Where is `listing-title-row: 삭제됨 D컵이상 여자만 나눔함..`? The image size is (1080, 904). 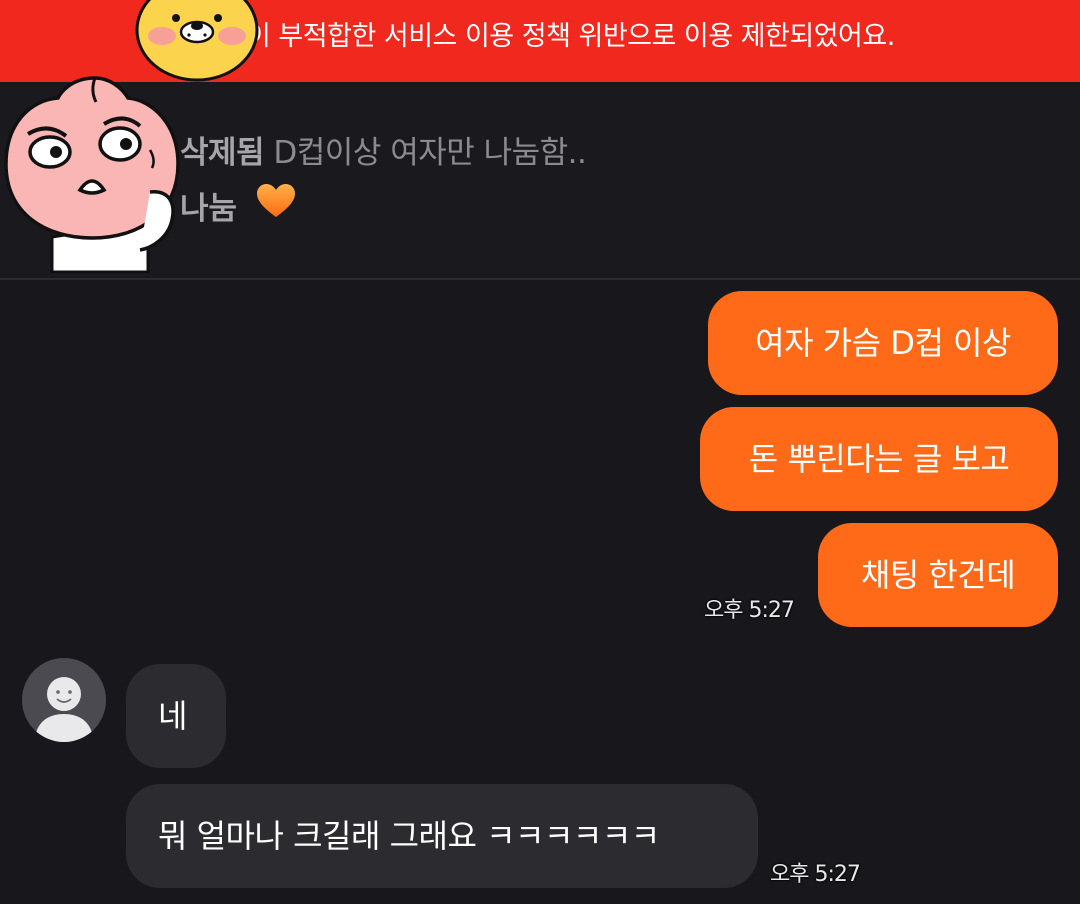 listing-title-row: 삭제됨 D컵이상 여자만 나눔함.. is located at coordinates (383, 153).